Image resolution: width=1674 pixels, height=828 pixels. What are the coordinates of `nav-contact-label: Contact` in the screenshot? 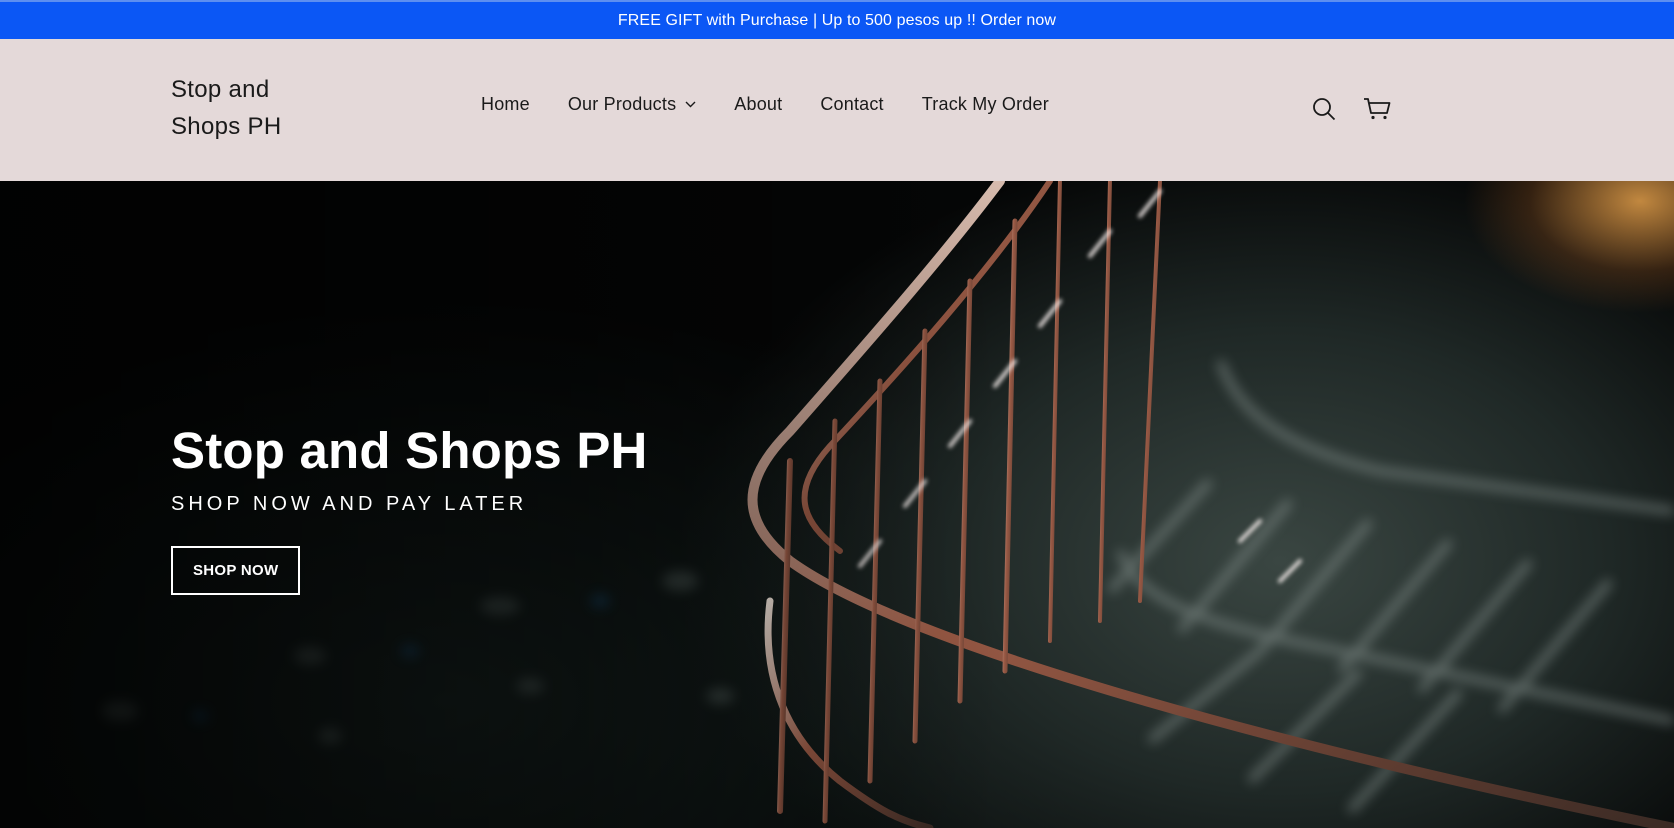 It's located at (852, 103).